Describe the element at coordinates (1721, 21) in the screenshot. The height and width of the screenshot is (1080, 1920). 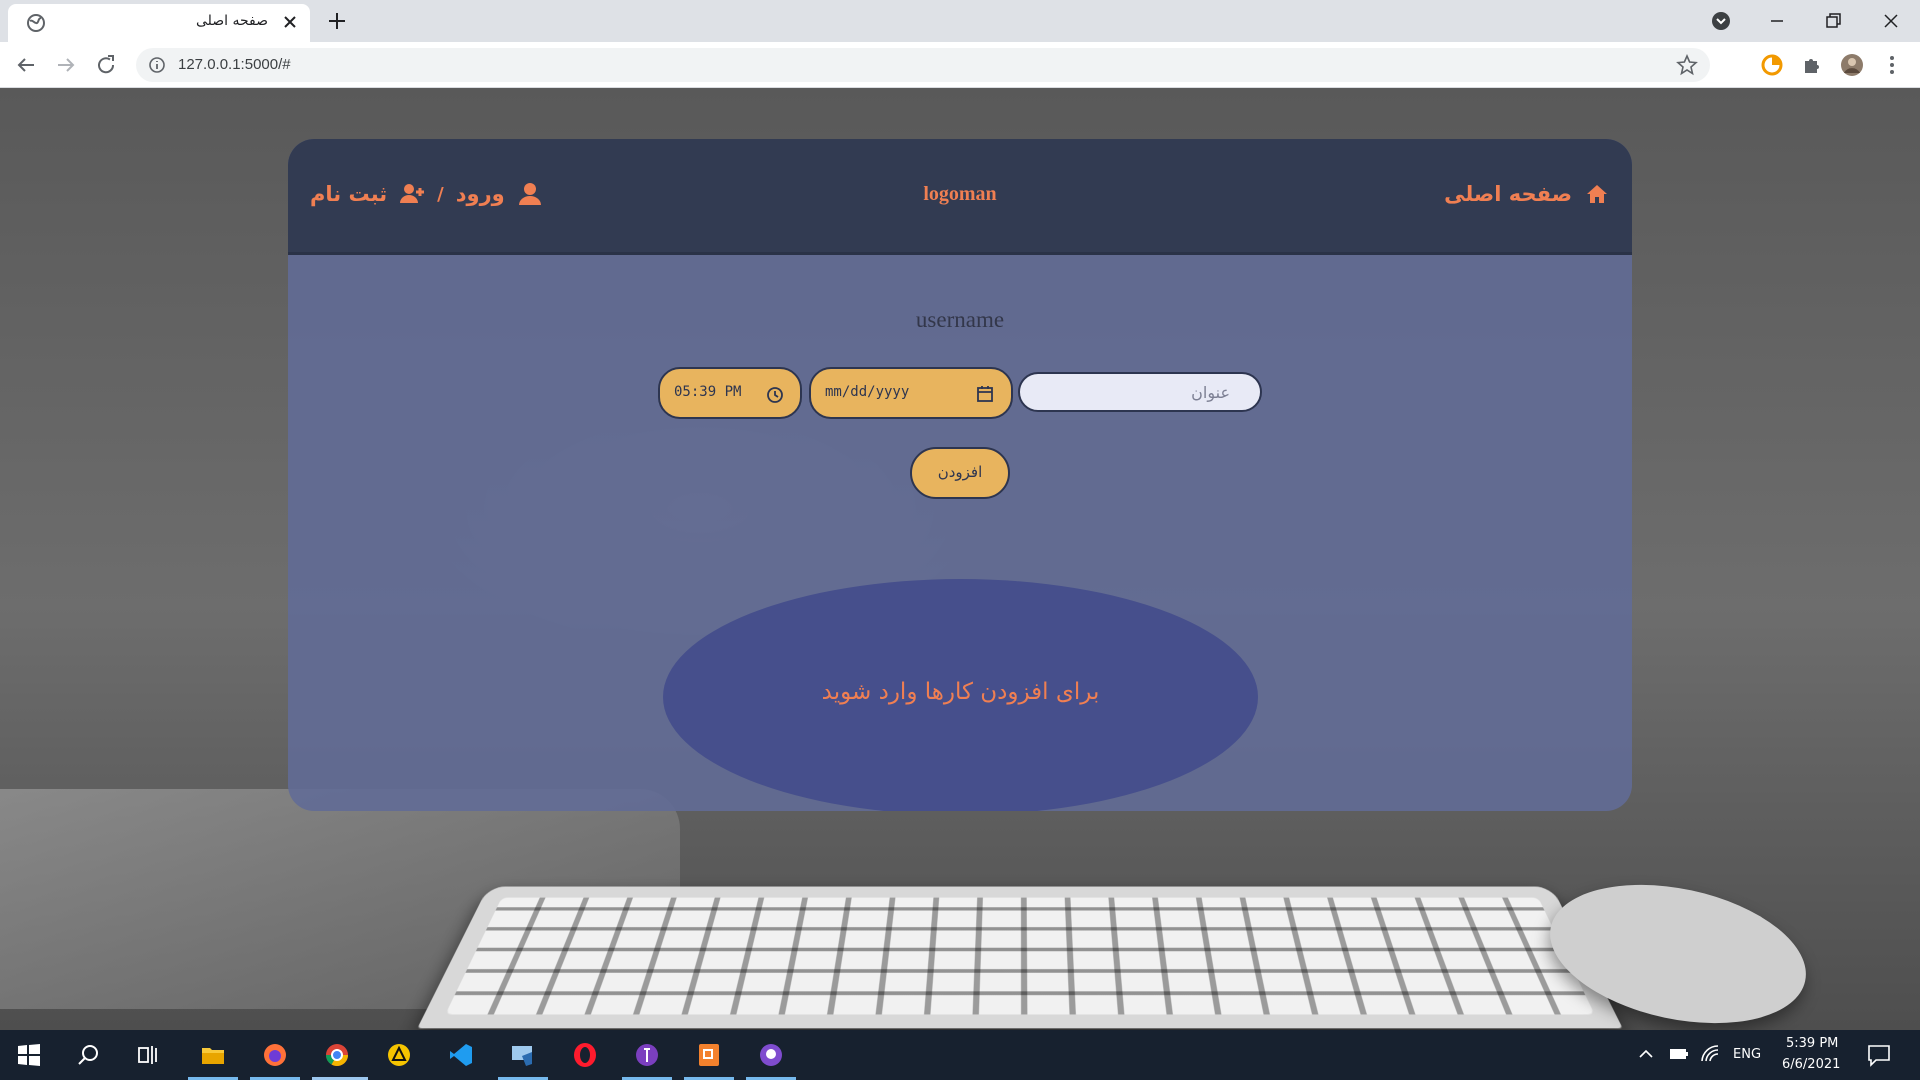
I see `tab-search-icon` at that location.